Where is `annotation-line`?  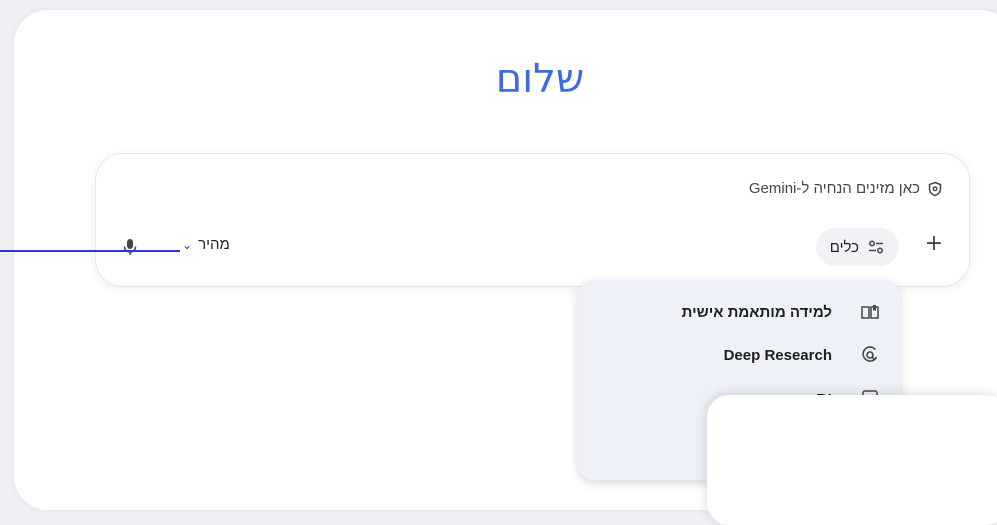 annotation-line is located at coordinates (90, 251).